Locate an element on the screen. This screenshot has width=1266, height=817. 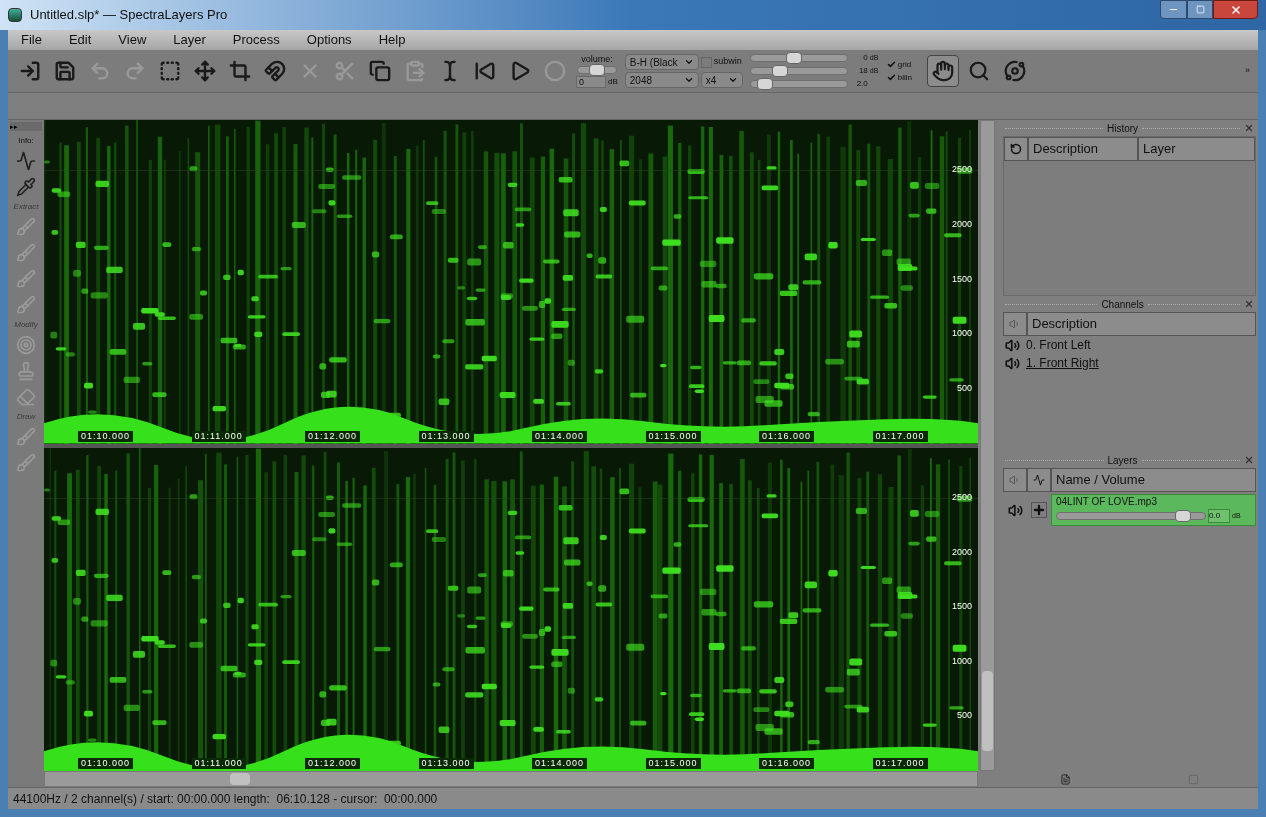
menu-item: Options is located at coordinates (329, 40).